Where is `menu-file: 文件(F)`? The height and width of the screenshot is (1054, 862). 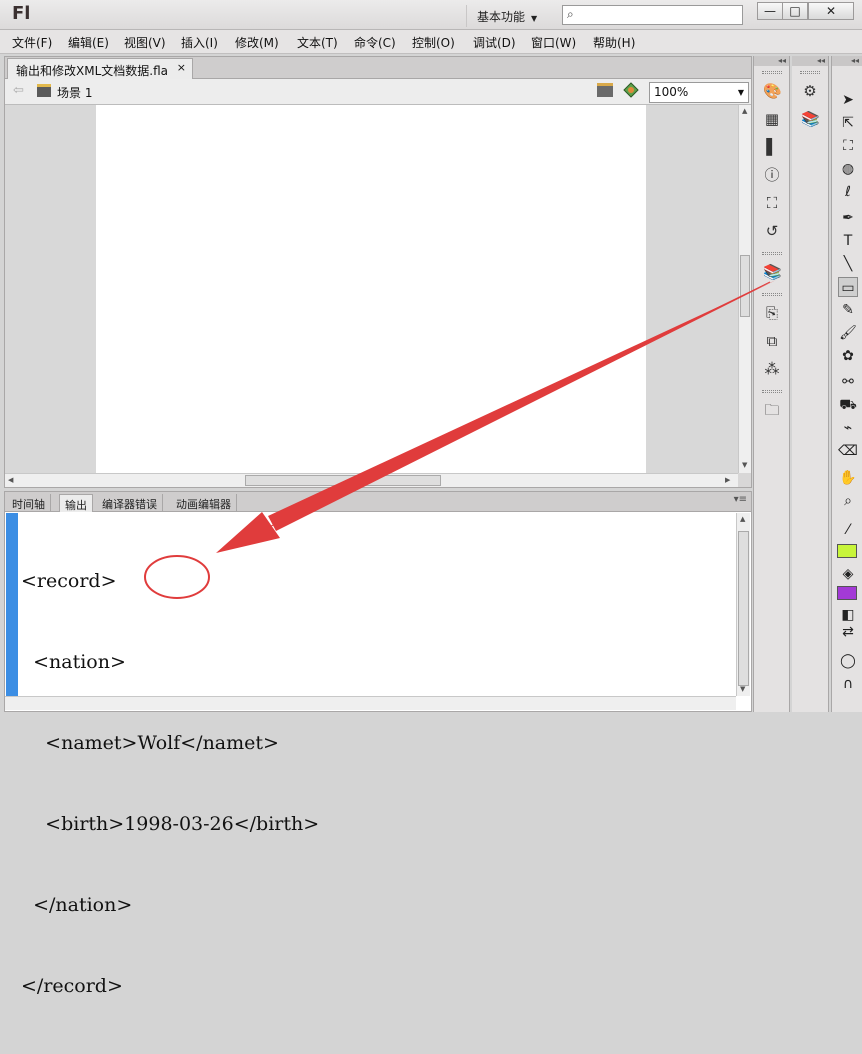
menu-file: 文件(F) is located at coordinates (32, 42).